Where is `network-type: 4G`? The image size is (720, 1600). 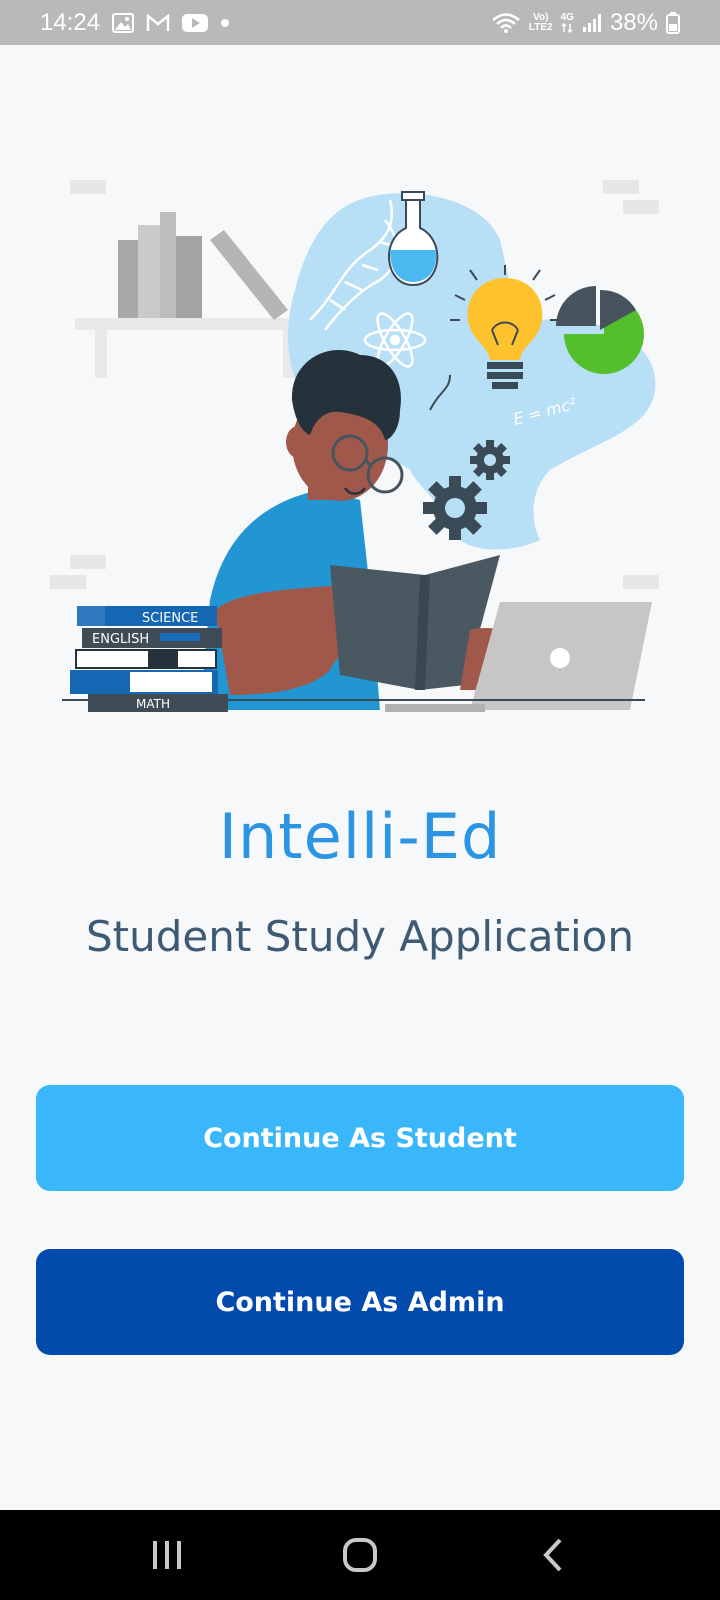
network-type: 4G is located at coordinates (567, 17).